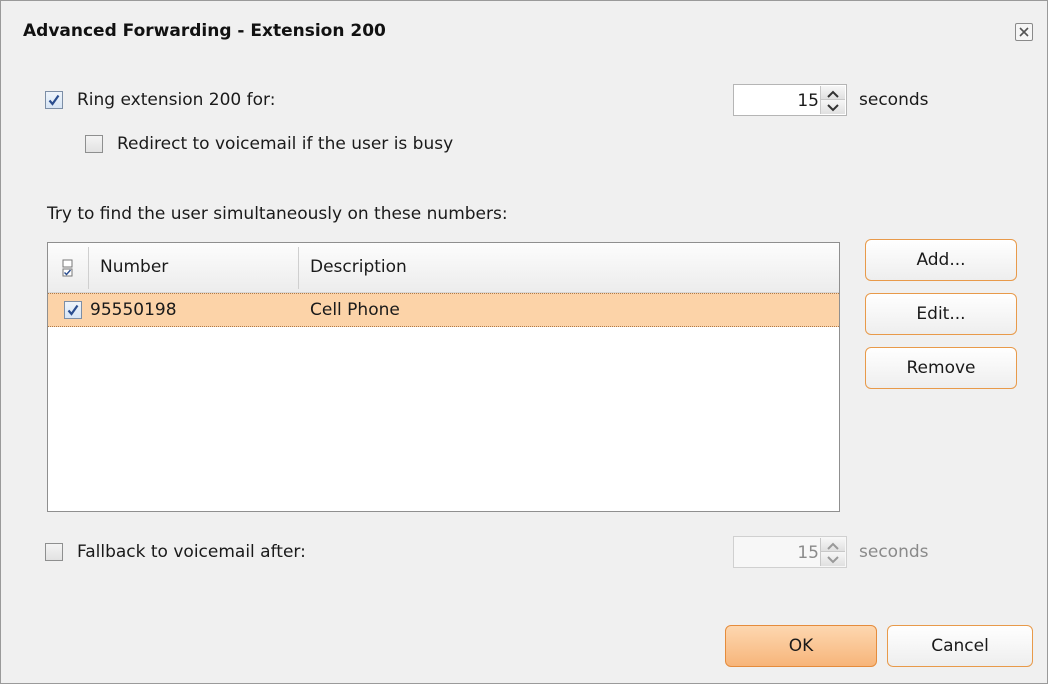  What do you see at coordinates (808, 101) in the screenshot?
I see `ring-seconds-value: 15` at bounding box center [808, 101].